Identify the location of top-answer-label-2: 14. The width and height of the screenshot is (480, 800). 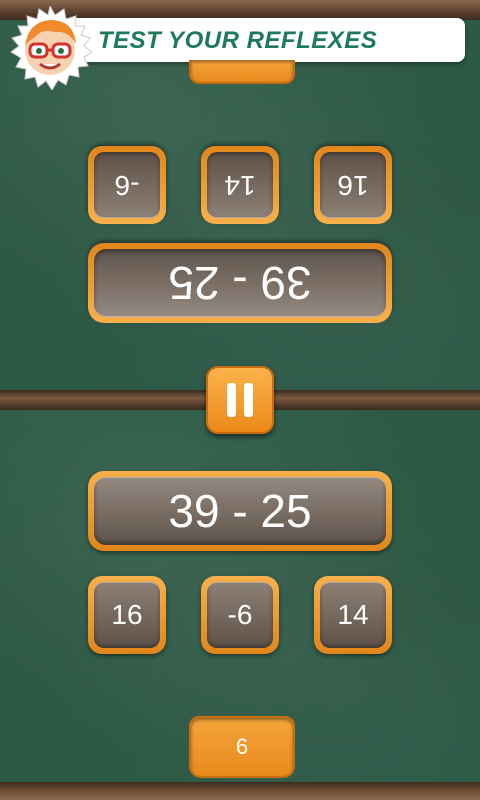
(240, 185).